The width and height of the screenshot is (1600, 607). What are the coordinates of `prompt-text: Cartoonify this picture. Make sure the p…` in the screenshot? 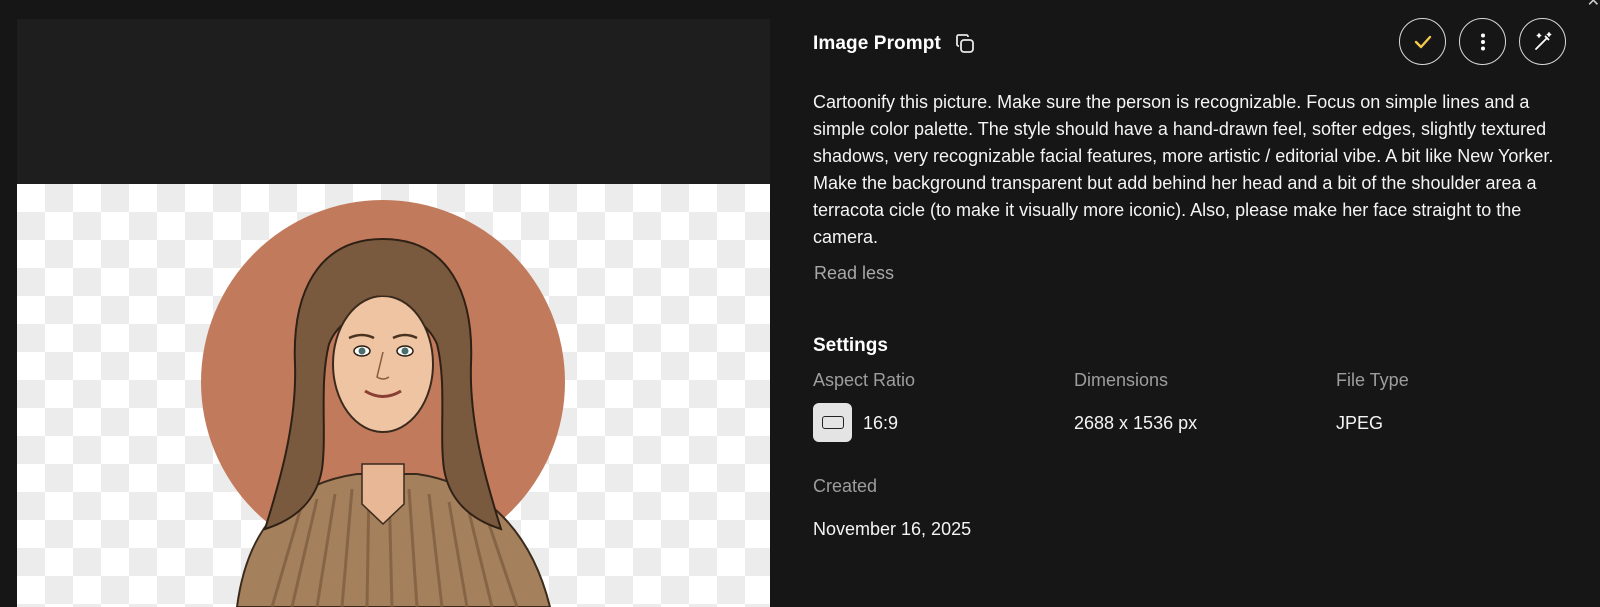 It's located at (1183, 169).